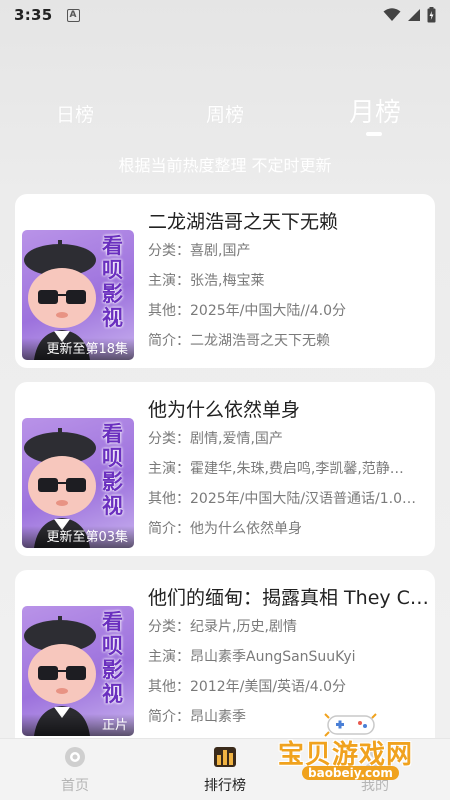  What do you see at coordinates (225, 757) in the screenshot?
I see `ranking-icon` at bounding box center [225, 757].